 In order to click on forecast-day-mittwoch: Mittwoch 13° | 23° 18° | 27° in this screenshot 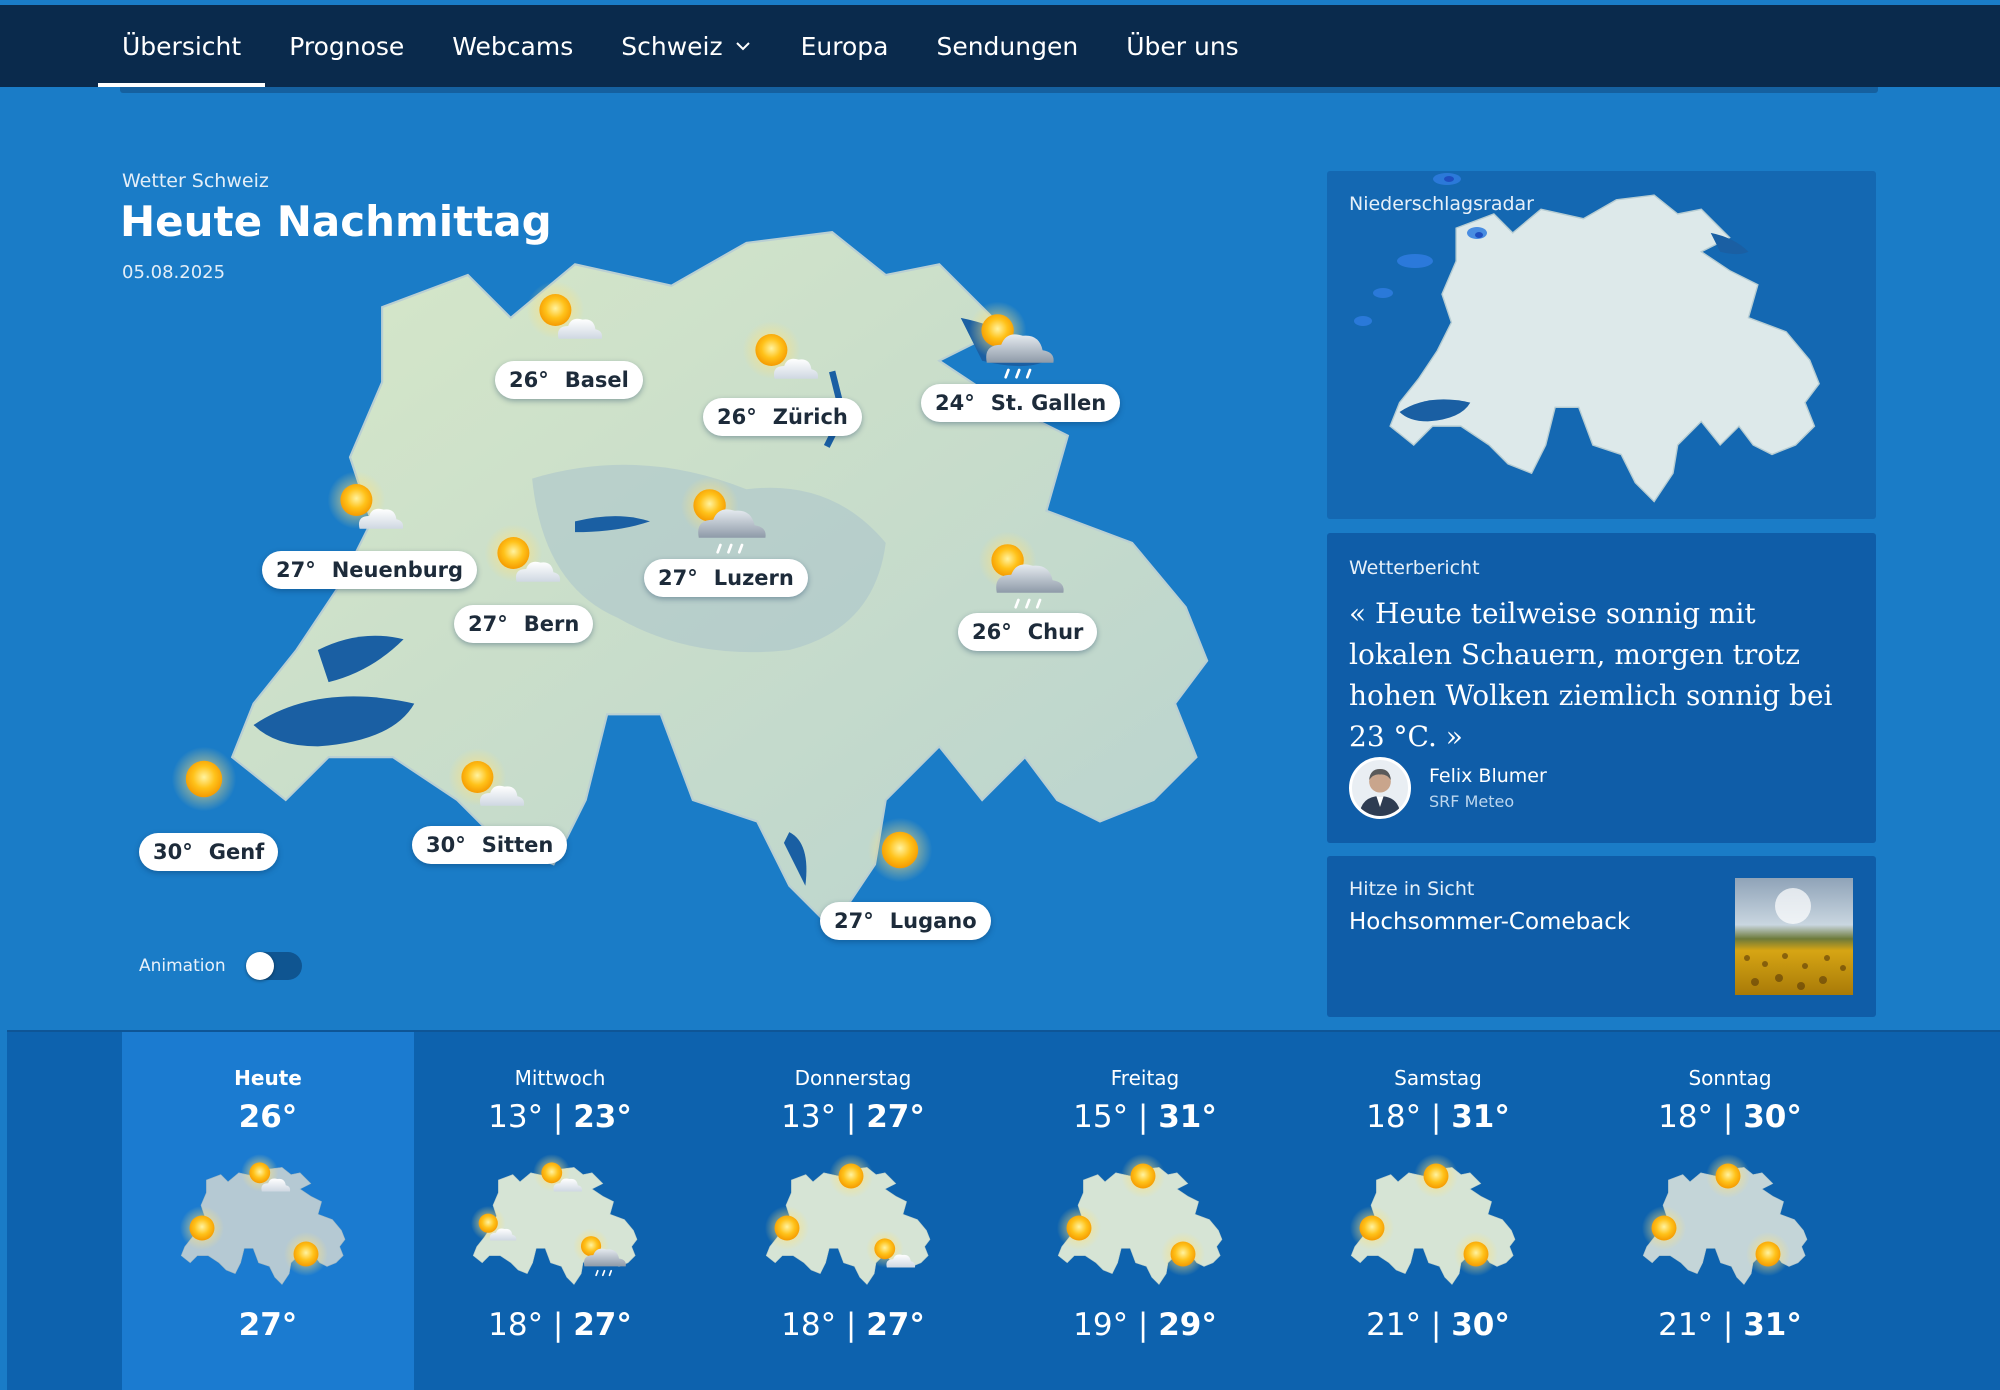, I will do `click(560, 1211)`.